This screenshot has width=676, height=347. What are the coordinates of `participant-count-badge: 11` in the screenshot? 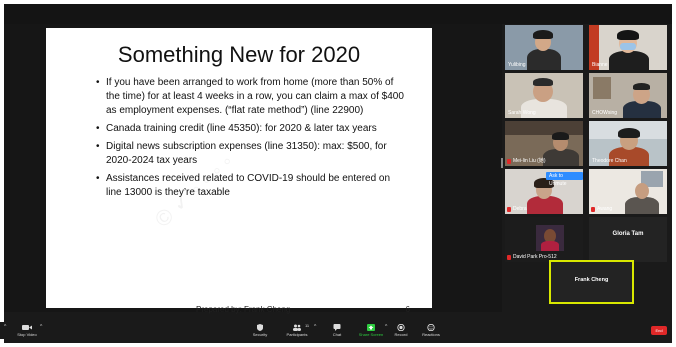 It's located at (307, 325).